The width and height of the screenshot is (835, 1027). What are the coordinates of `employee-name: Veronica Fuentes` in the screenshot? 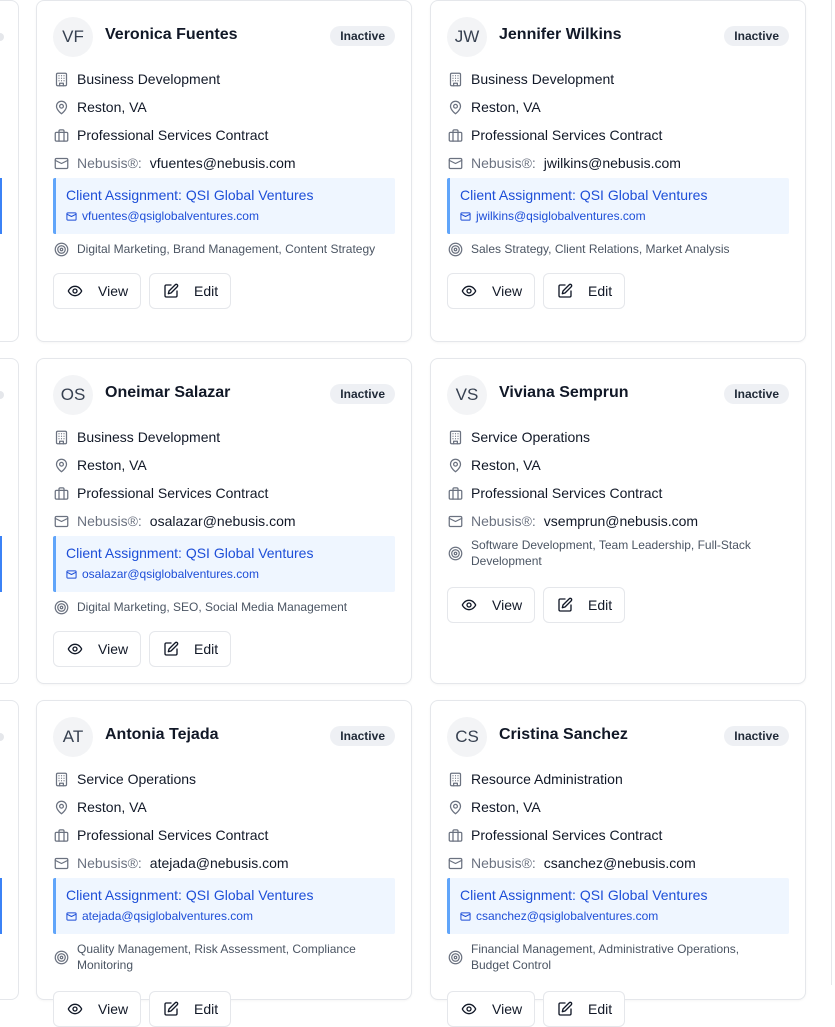 It's located at (171, 34).